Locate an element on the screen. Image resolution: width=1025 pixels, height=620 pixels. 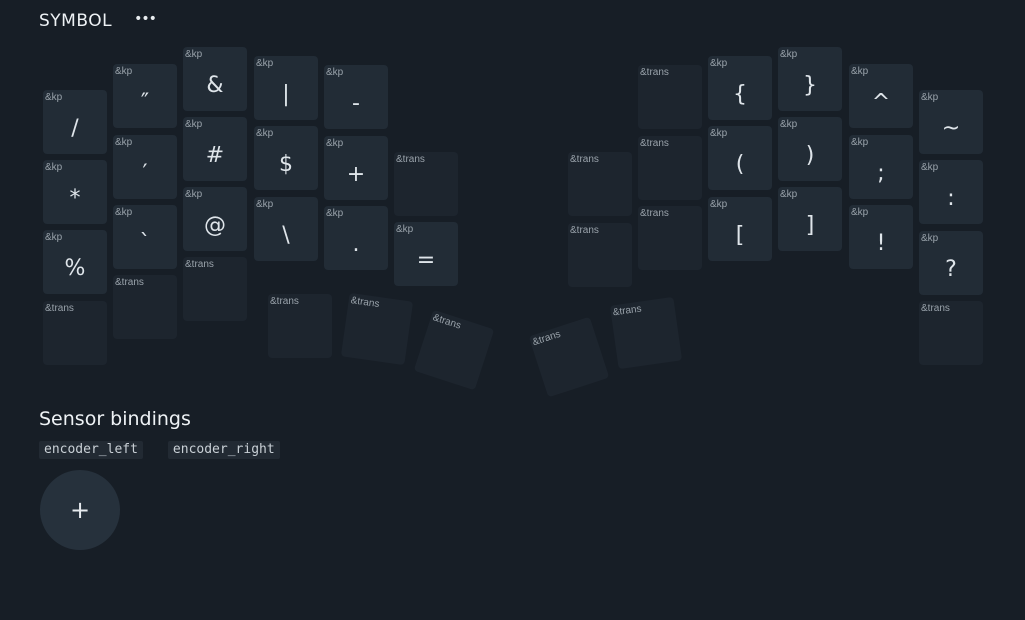
key-10: &kp * is located at coordinates (75, 192).